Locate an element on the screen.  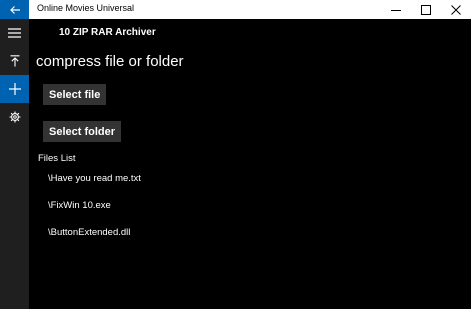
minimize-button is located at coordinates (396, 9).